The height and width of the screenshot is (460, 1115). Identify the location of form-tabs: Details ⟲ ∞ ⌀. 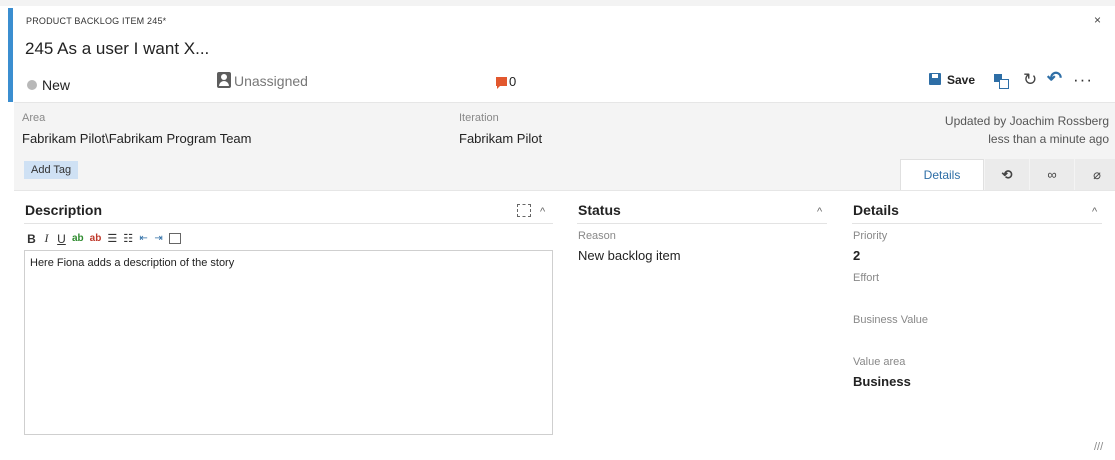
(1007, 174).